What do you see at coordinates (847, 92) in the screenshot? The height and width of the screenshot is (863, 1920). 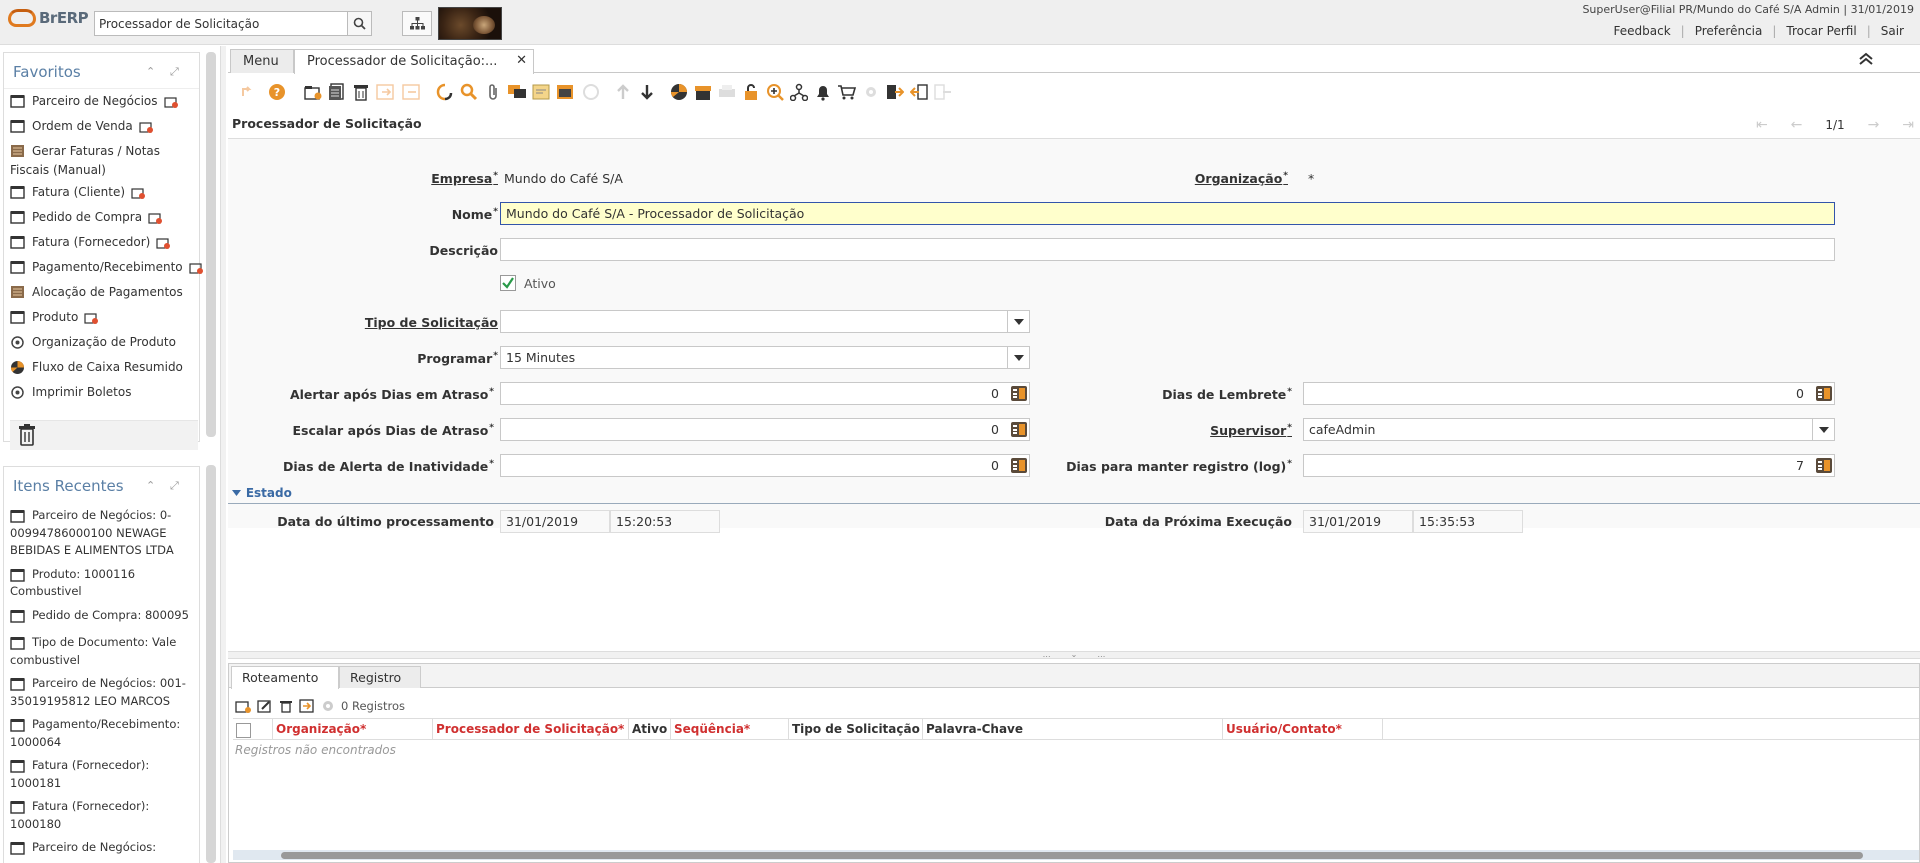 I see `product-info-icon` at bounding box center [847, 92].